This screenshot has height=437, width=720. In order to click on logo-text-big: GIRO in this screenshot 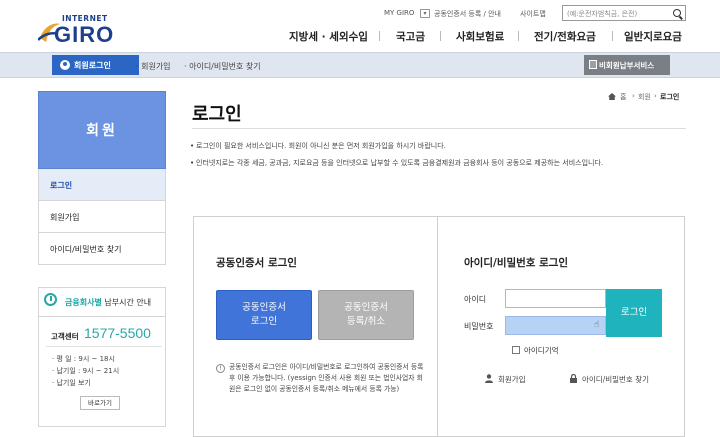, I will do `click(84, 34)`.